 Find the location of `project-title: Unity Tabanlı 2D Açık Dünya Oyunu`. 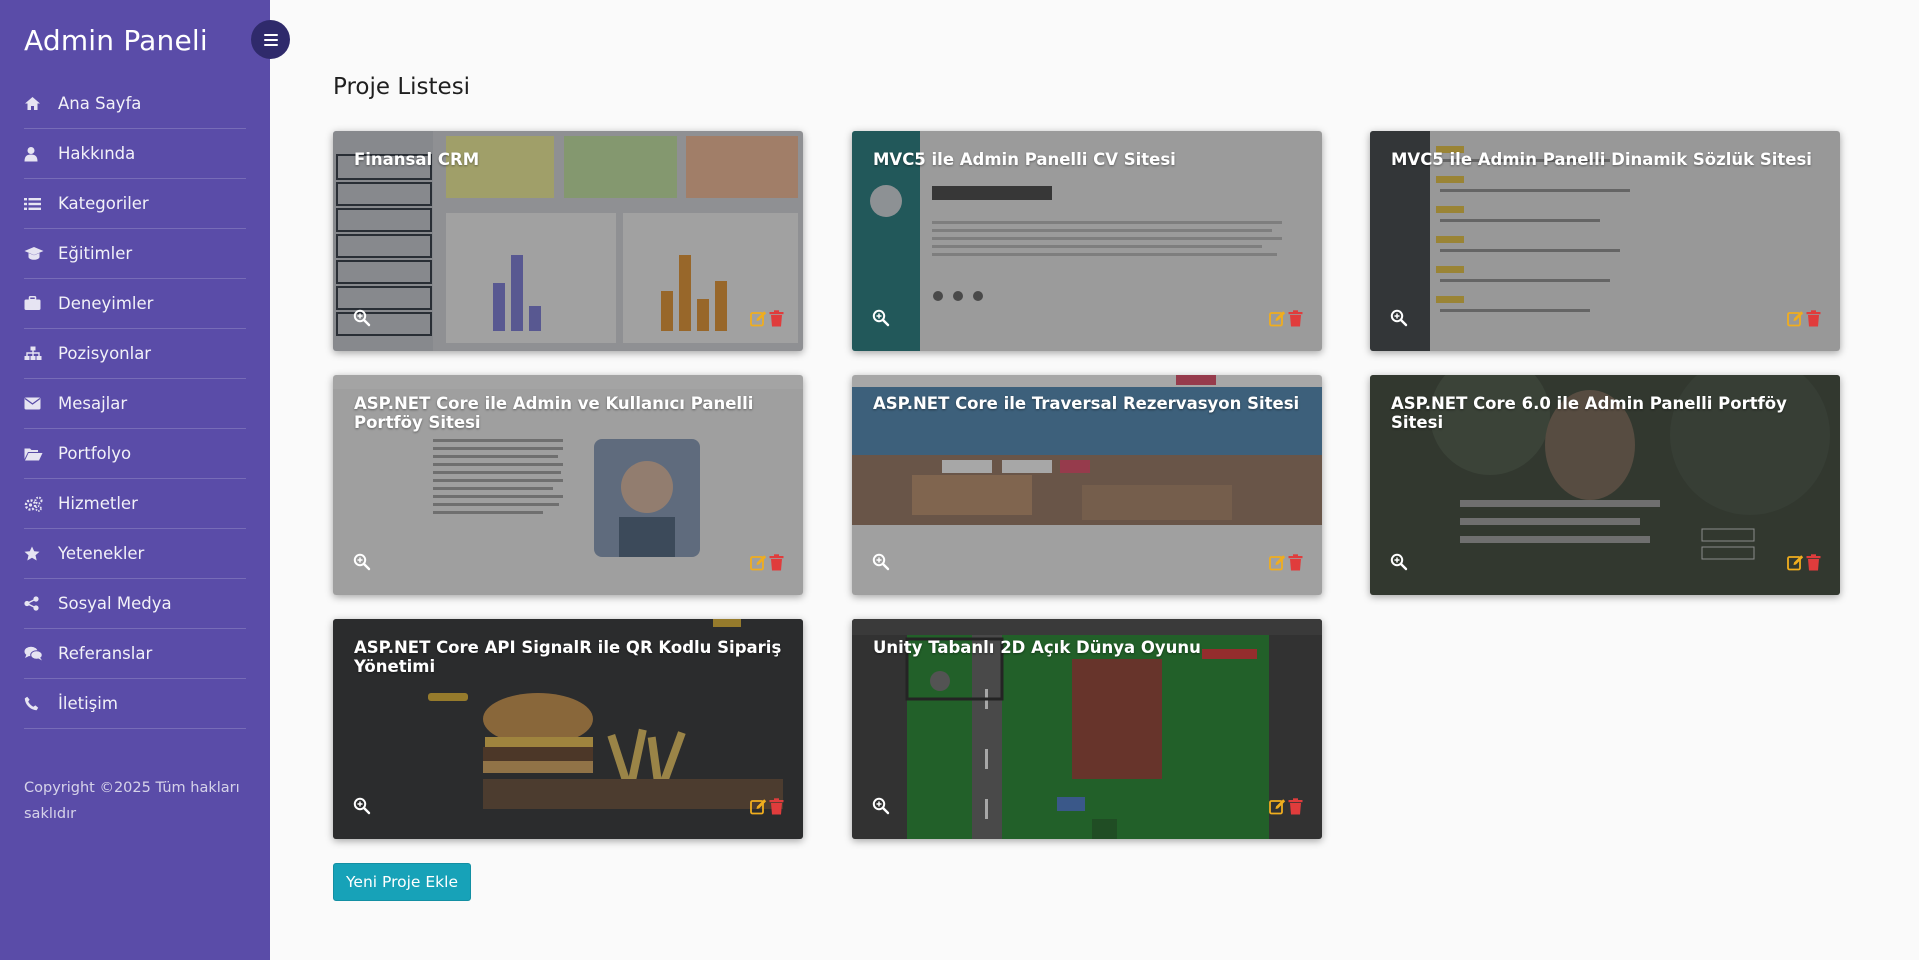

project-title: Unity Tabanlı 2D Açık Dünya Oyunu is located at coordinates (1037, 647).